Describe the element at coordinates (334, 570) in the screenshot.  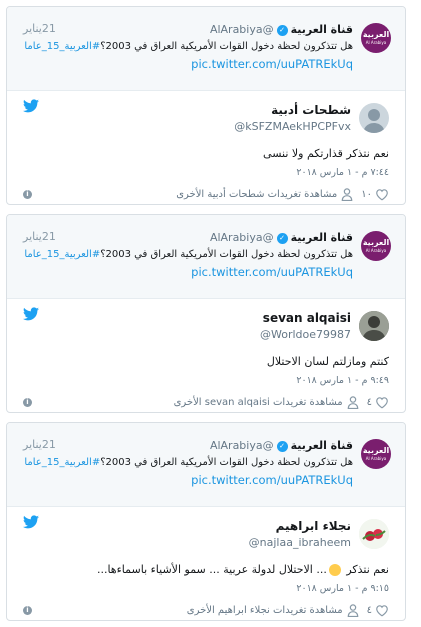
I see `pensive-face-emoji-icon` at that location.